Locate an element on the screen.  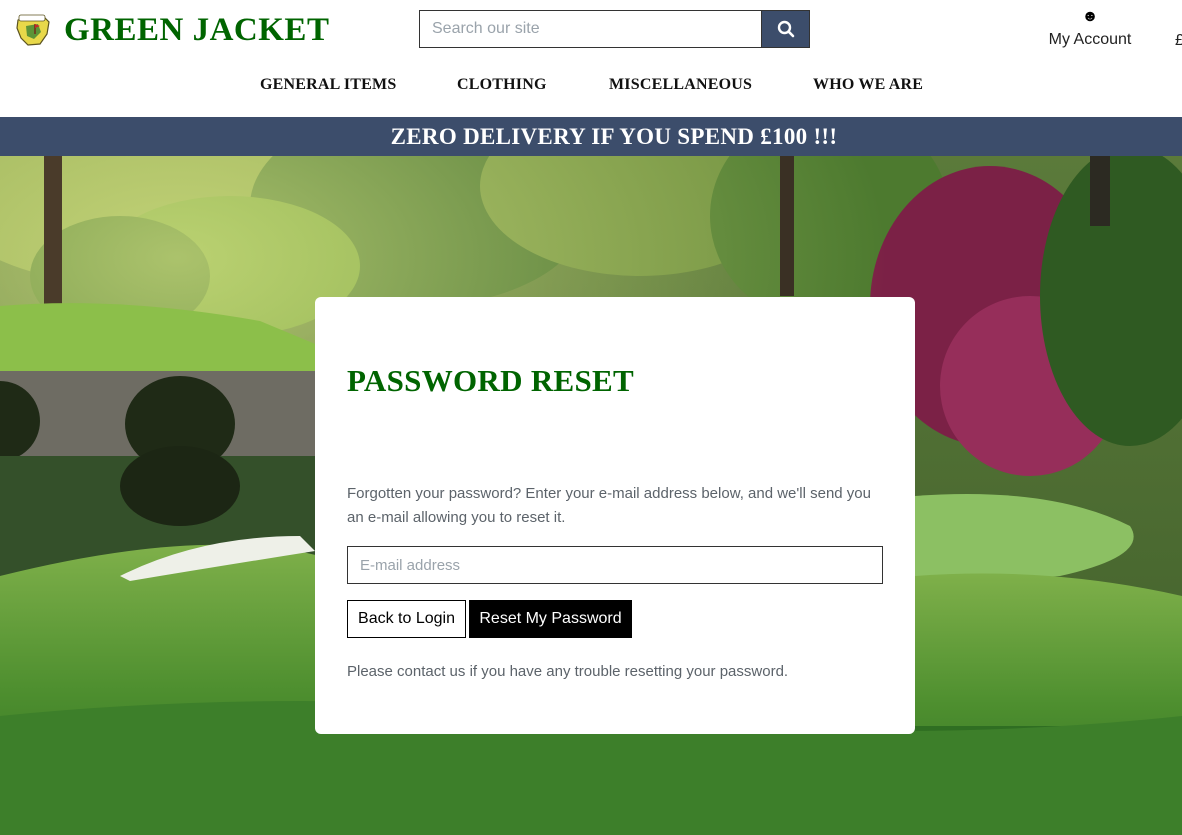
search-button is located at coordinates (785, 29).